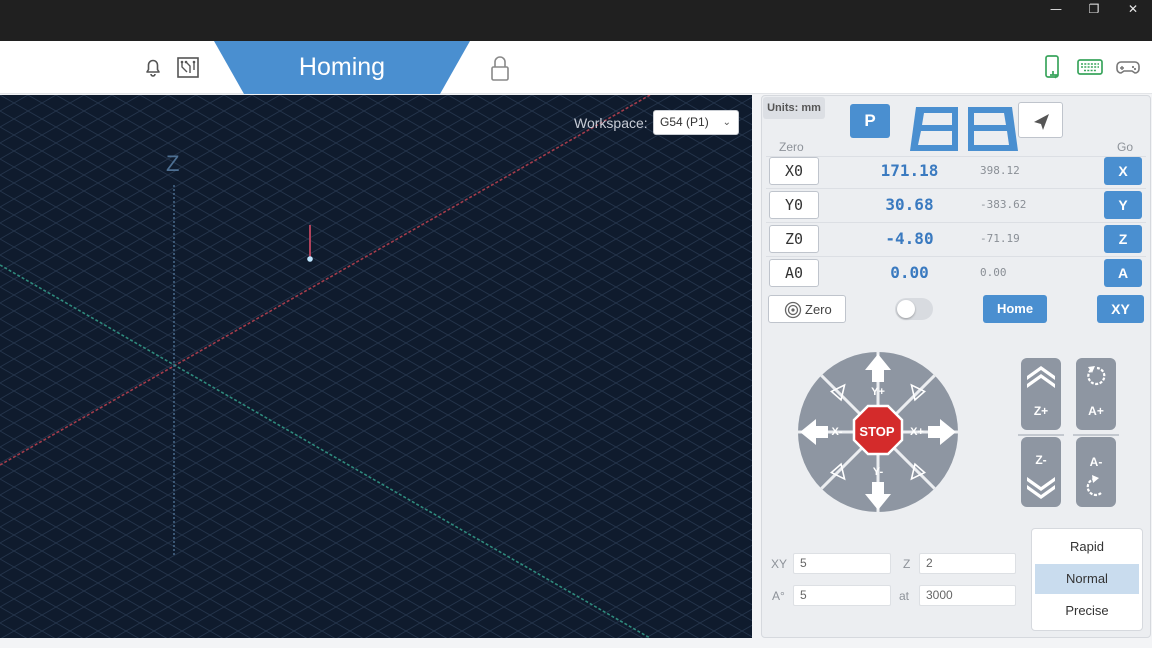 Image resolution: width=1152 pixels, height=648 pixels. I want to click on keyboard-icon, so click(1090, 67).